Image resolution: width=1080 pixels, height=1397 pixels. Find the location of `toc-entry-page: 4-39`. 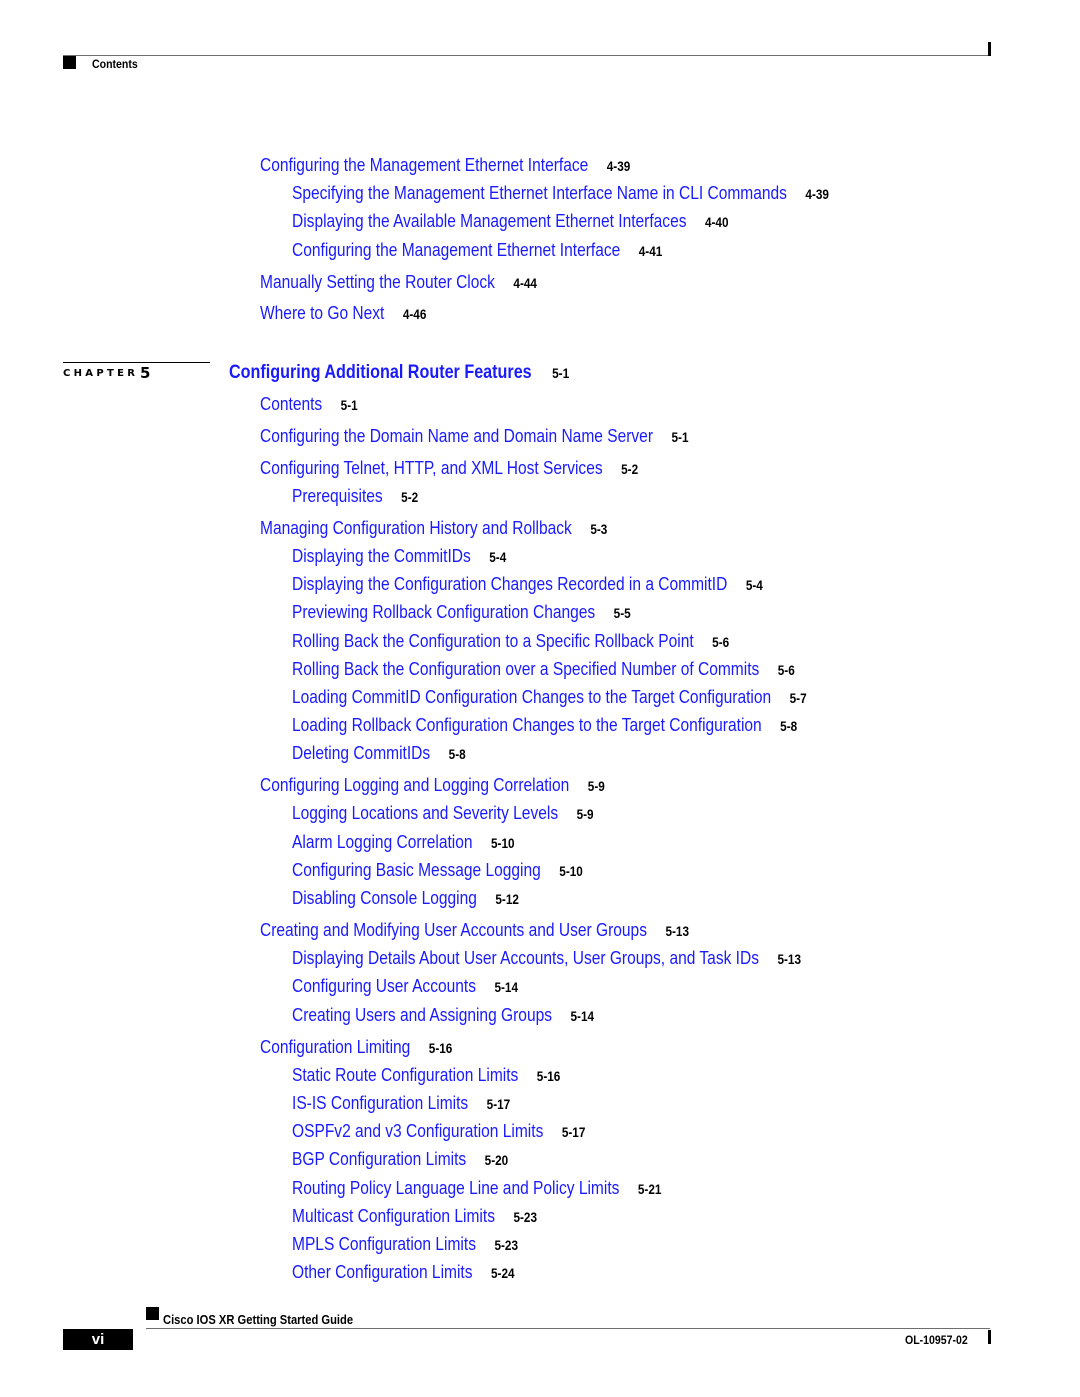

toc-entry-page: 4-39 is located at coordinates (618, 166).